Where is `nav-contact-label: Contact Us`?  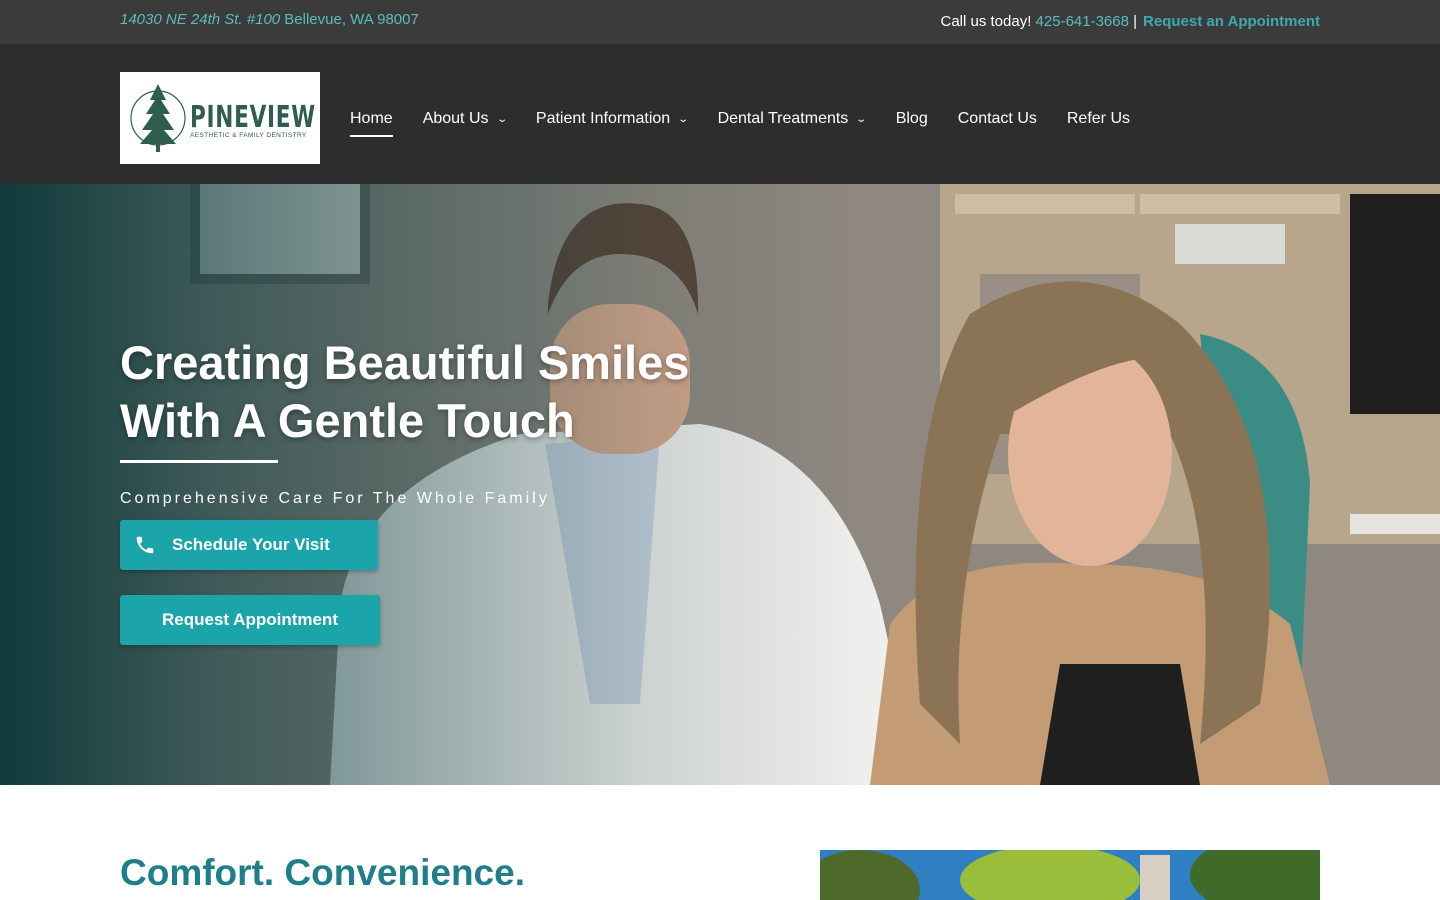
nav-contact-label: Contact Us is located at coordinates (997, 118).